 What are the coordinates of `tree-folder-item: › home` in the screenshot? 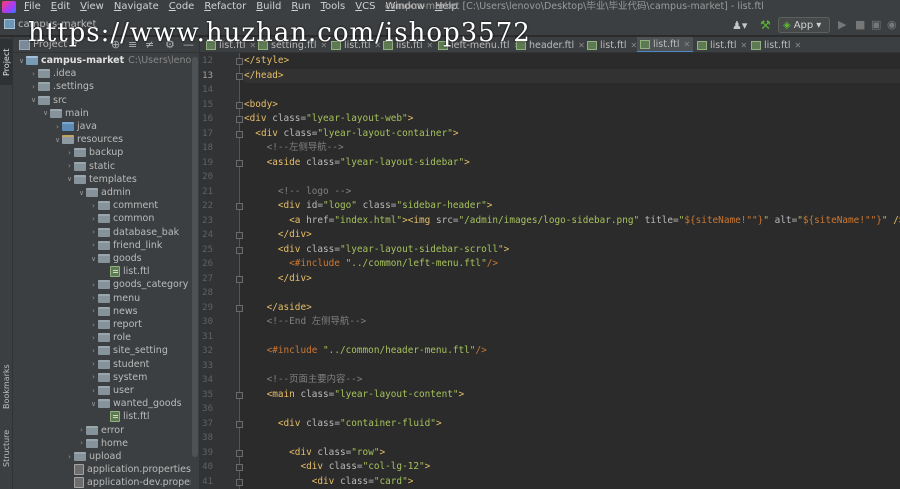 It's located at (102, 443).